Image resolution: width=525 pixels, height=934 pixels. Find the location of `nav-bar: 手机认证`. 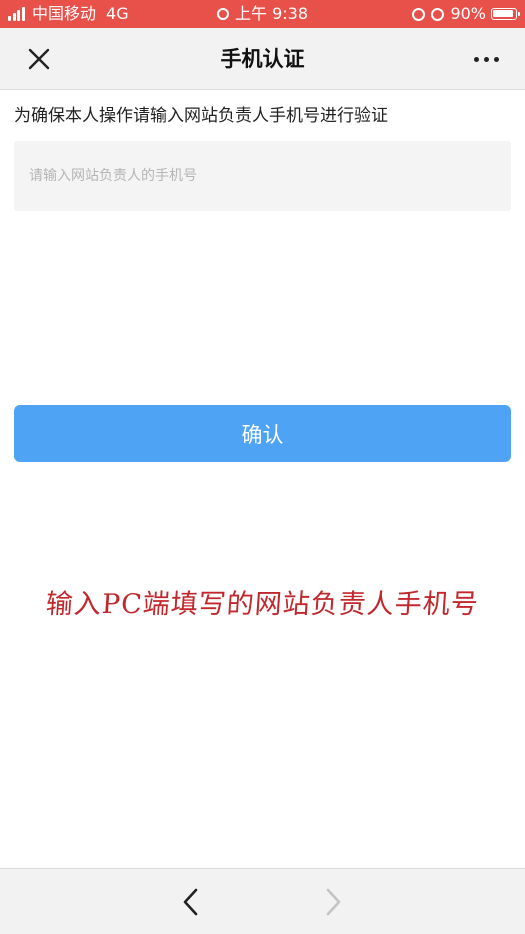

nav-bar: 手机认证 is located at coordinates (262, 59).